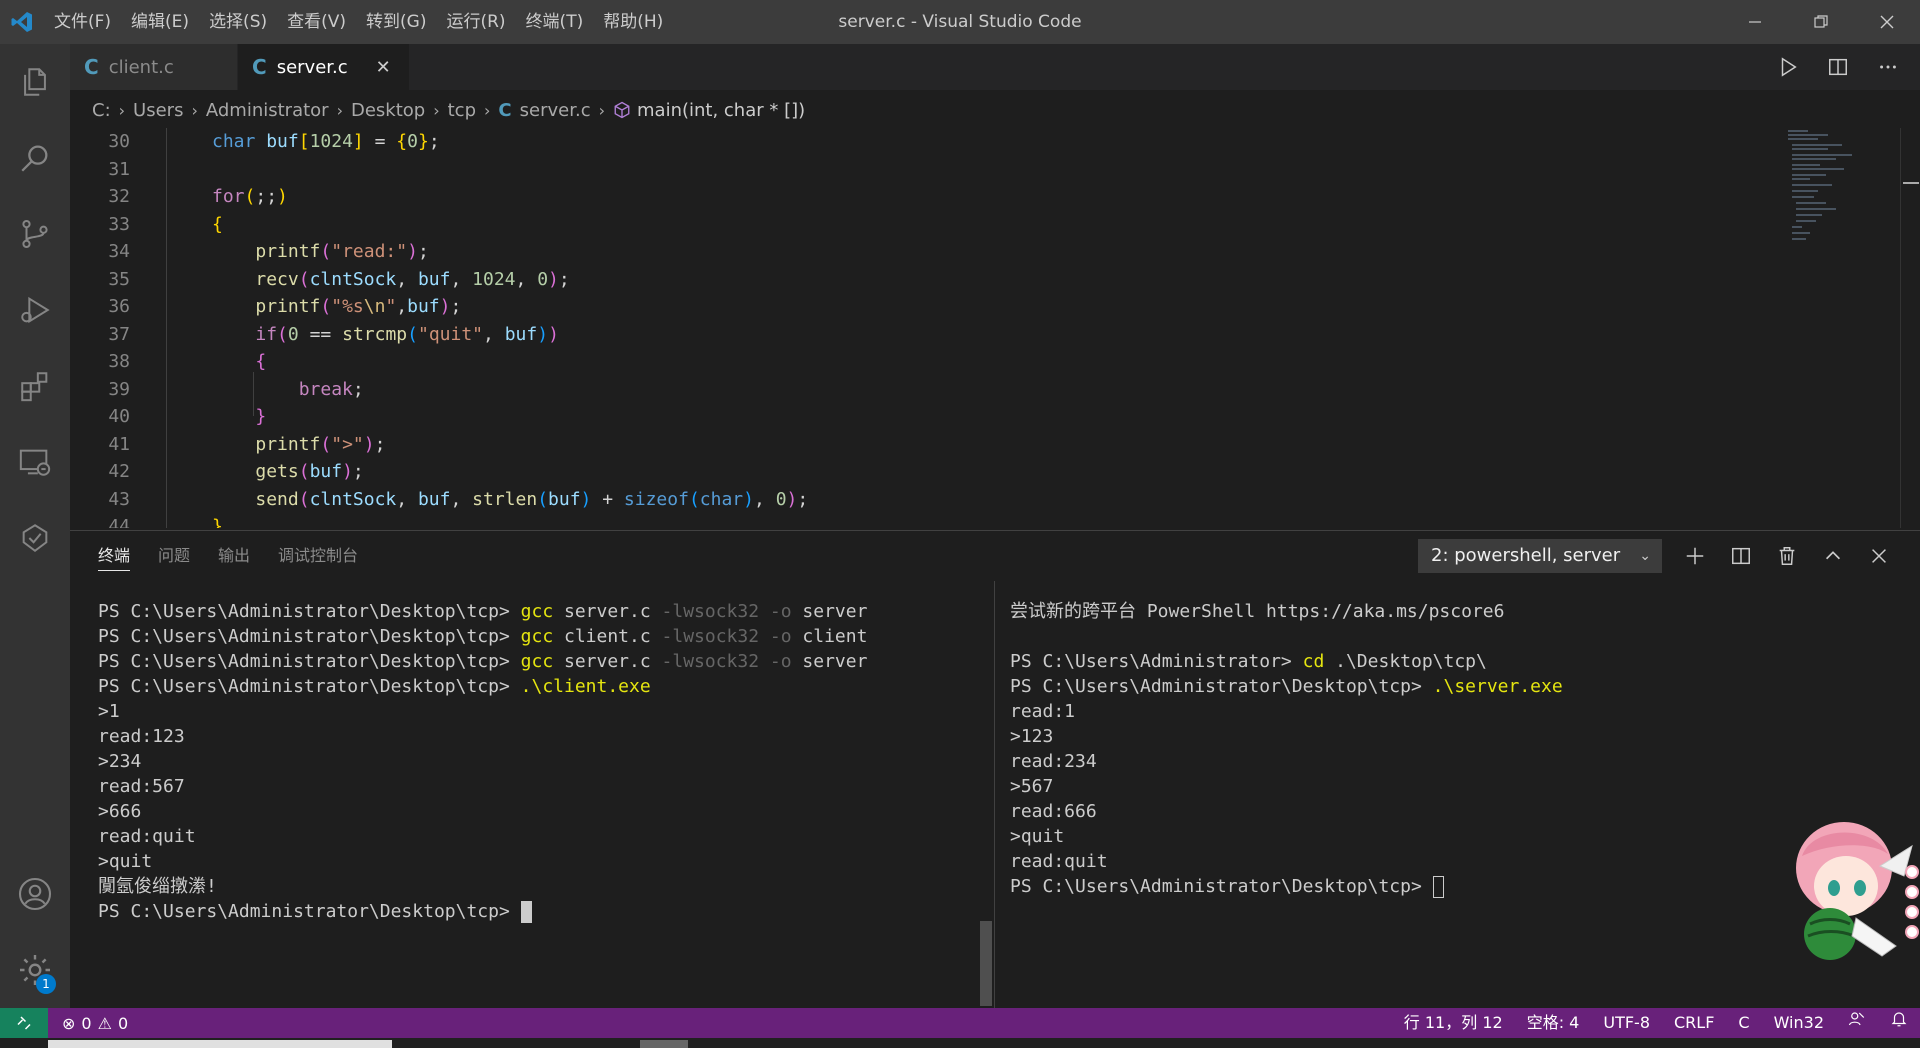  What do you see at coordinates (462, 110) in the screenshot?
I see `breadcrumb-item: tcp` at bounding box center [462, 110].